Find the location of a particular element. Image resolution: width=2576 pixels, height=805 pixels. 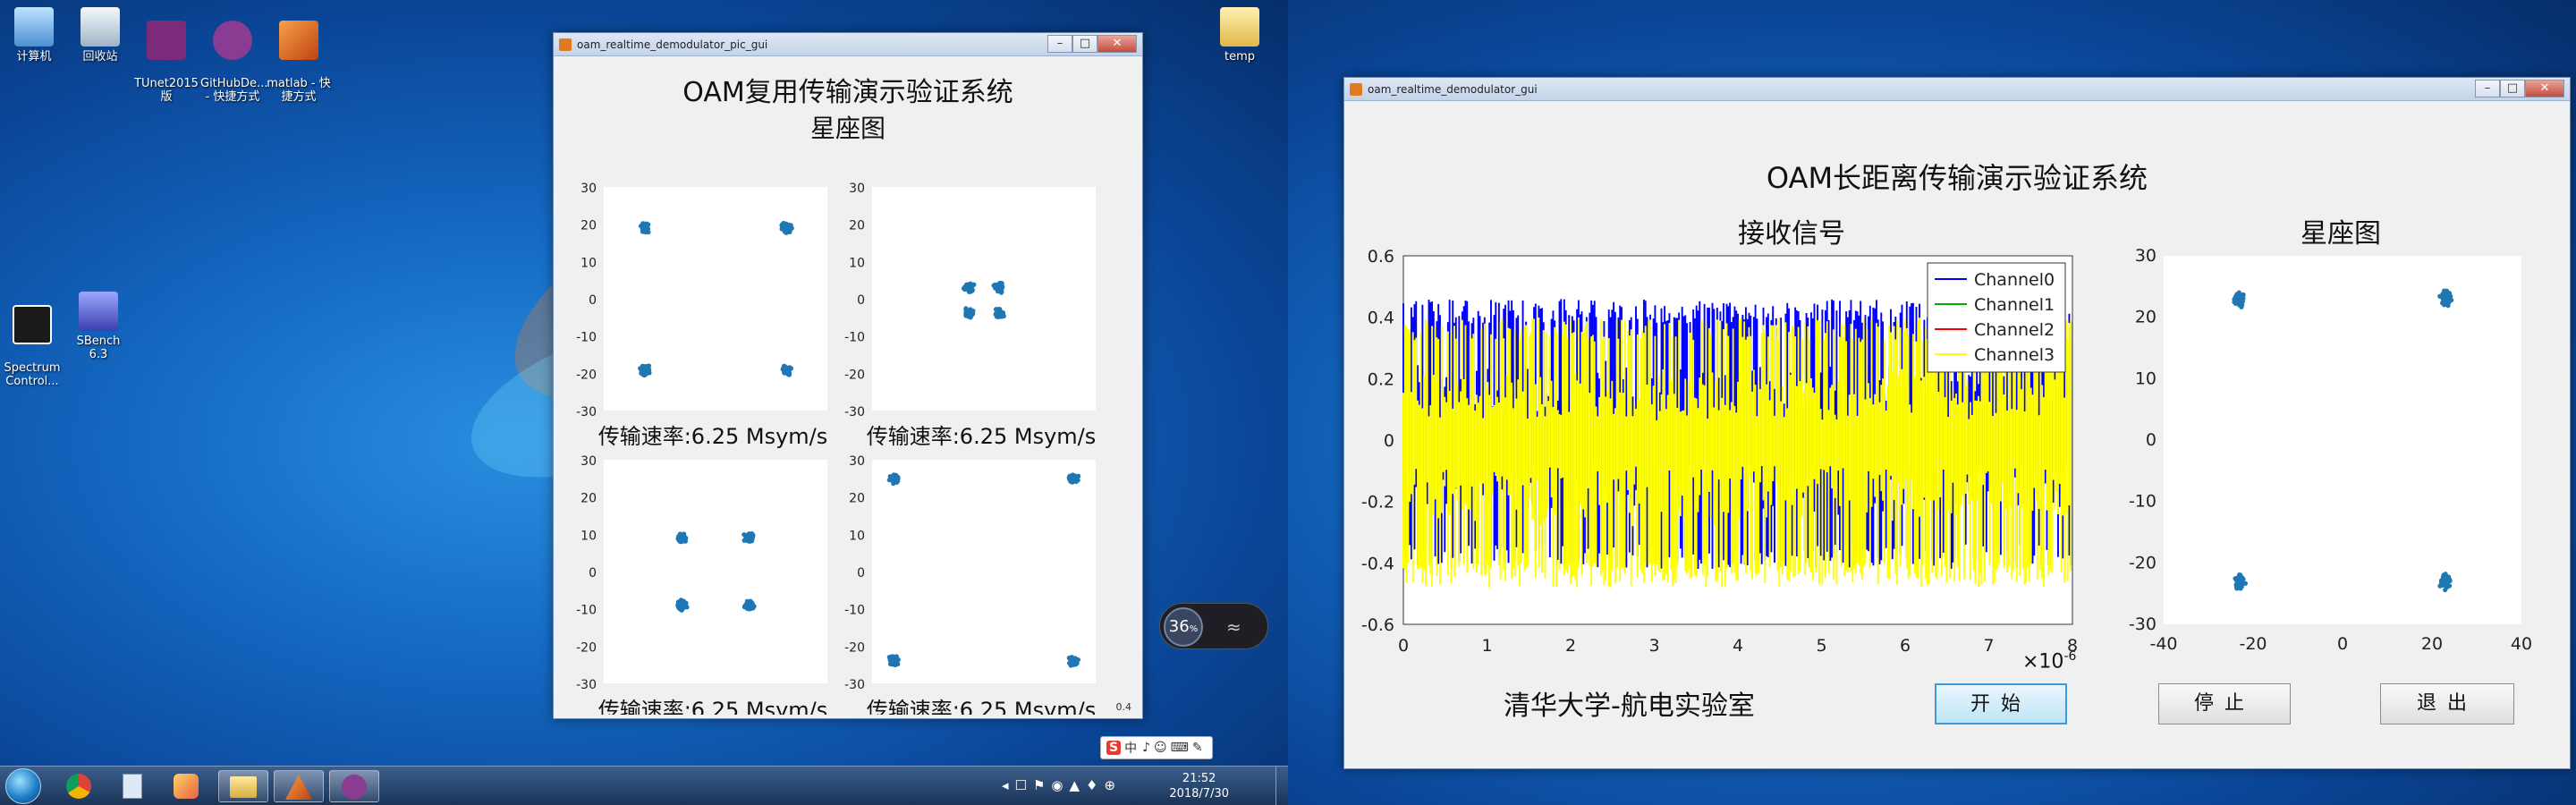

ime-toolbar: S 中 ♪☺⌨✎ is located at coordinates (1156, 747).